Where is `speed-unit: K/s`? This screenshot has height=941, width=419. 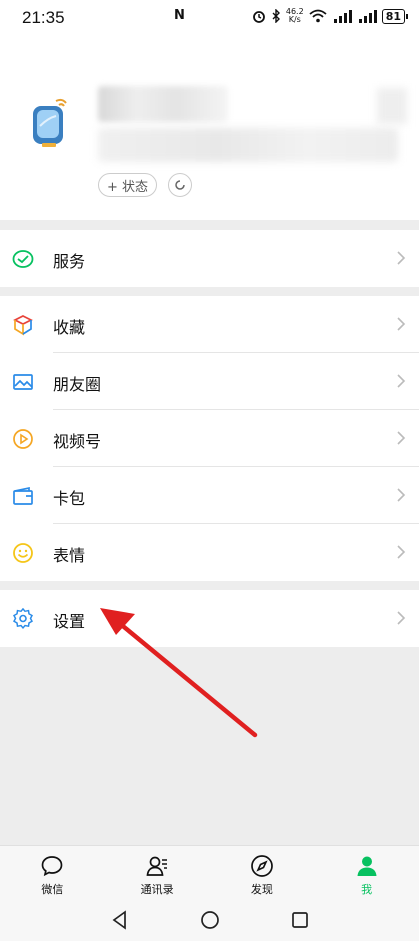 speed-unit: K/s is located at coordinates (294, 19).